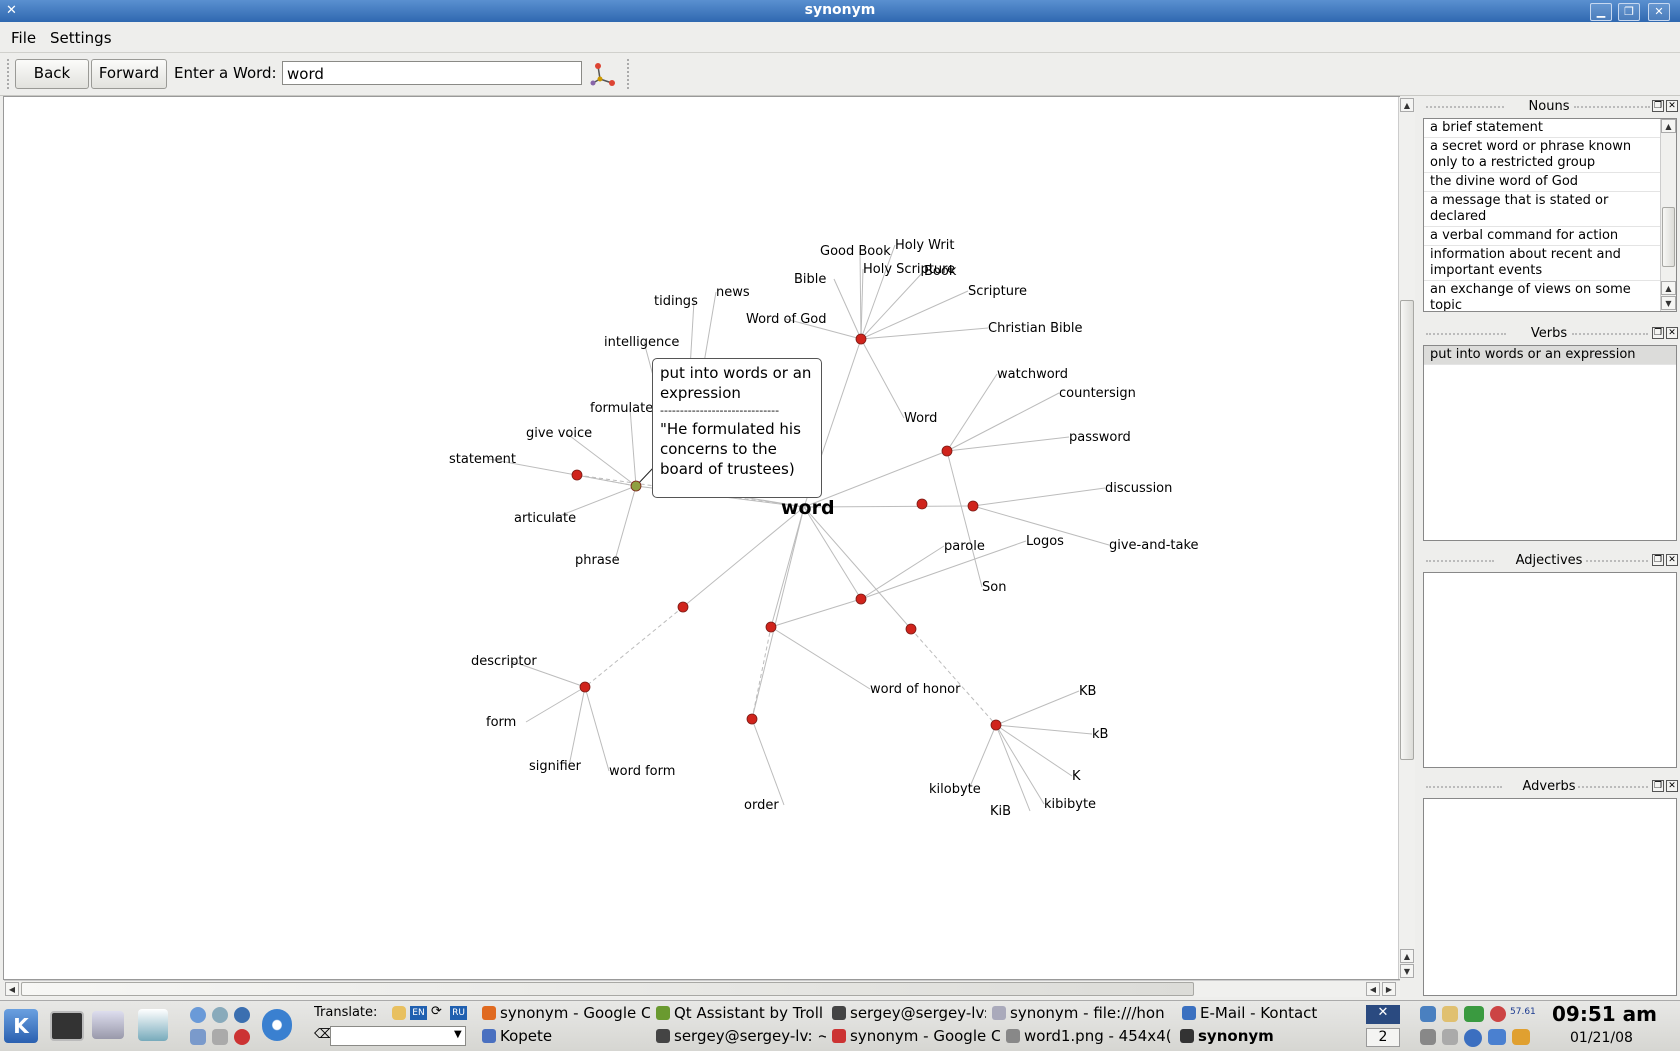  What do you see at coordinates (1668, 303) in the screenshot?
I see `nouns-scroll-down: ▼` at bounding box center [1668, 303].